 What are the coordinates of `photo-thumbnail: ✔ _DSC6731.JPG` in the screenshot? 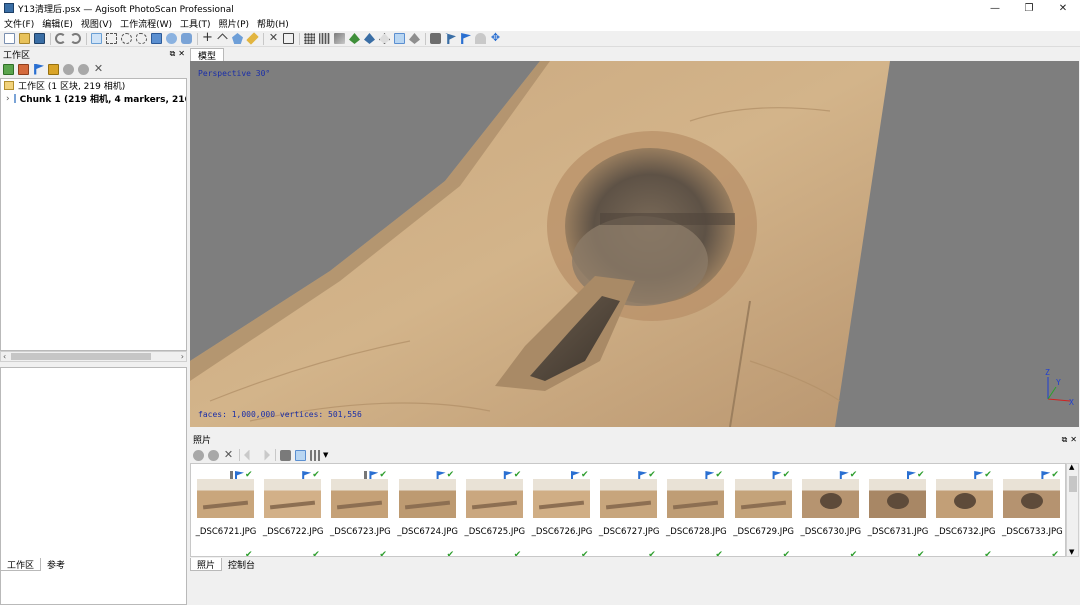 It's located at (897, 504).